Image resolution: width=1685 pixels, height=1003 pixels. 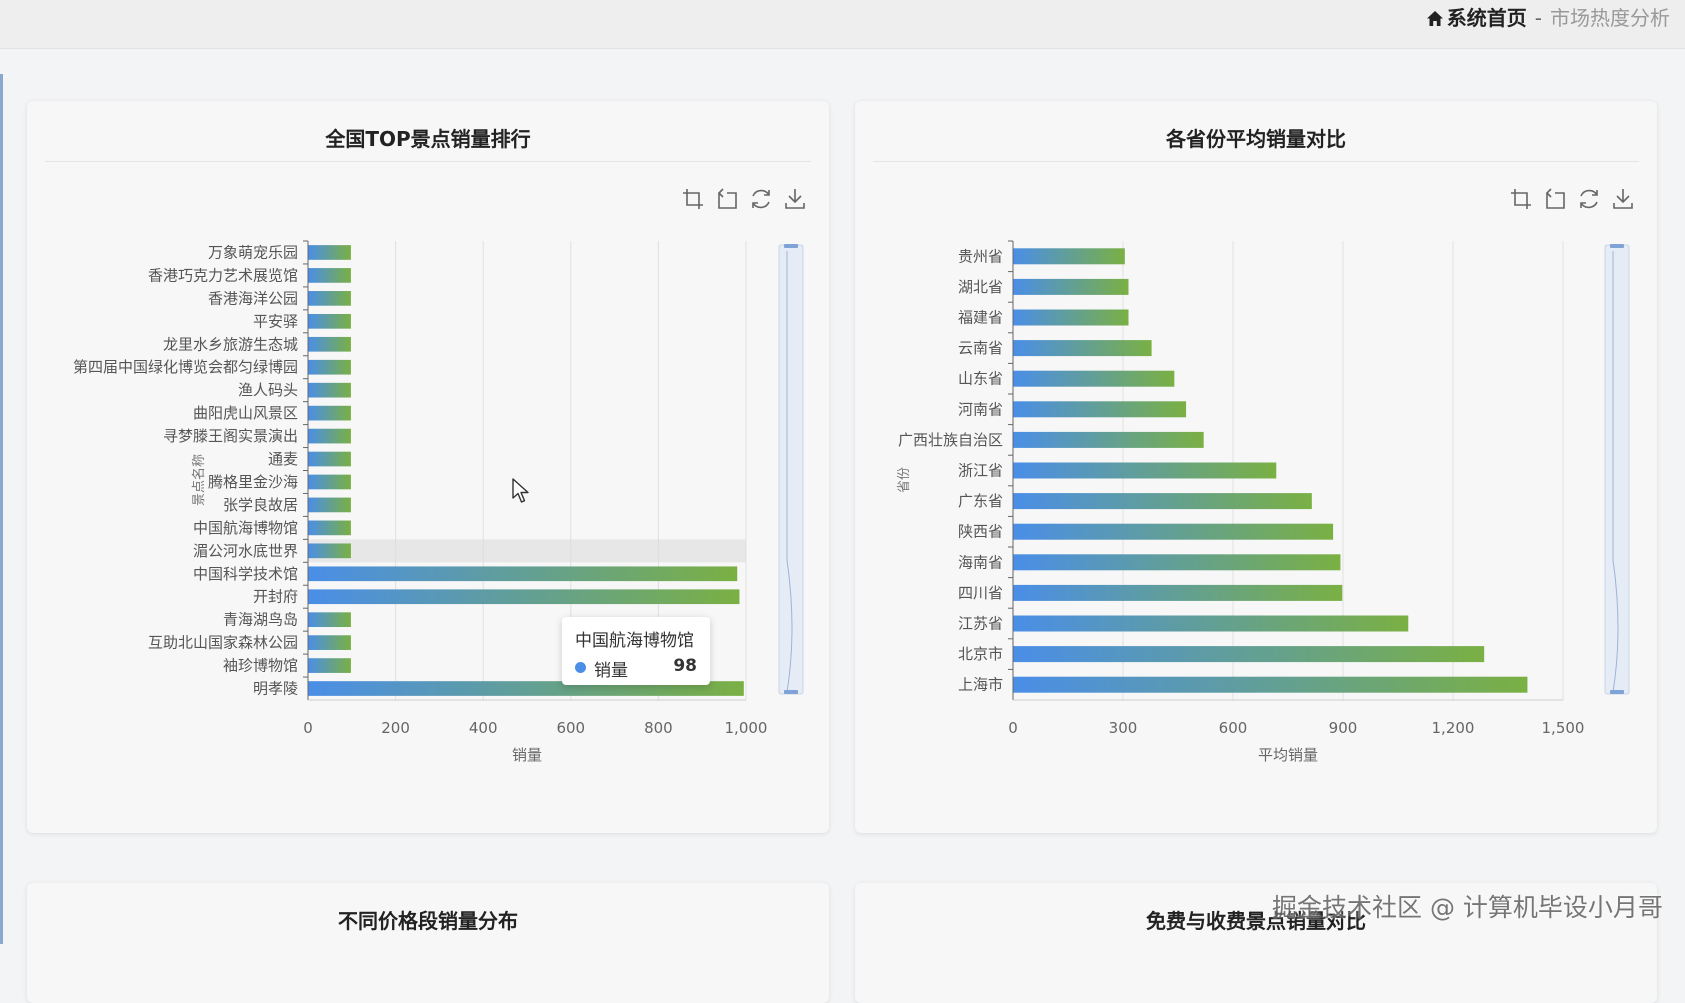 I want to click on y-category-label: 腾格里金沙海, so click(x=253, y=482).